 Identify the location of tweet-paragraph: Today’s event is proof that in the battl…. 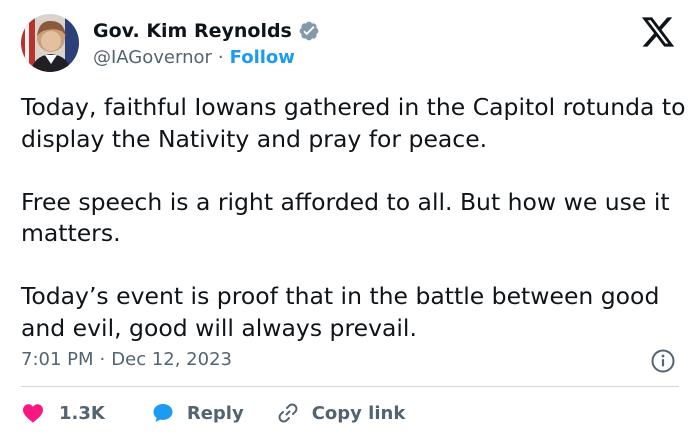
(340, 312).